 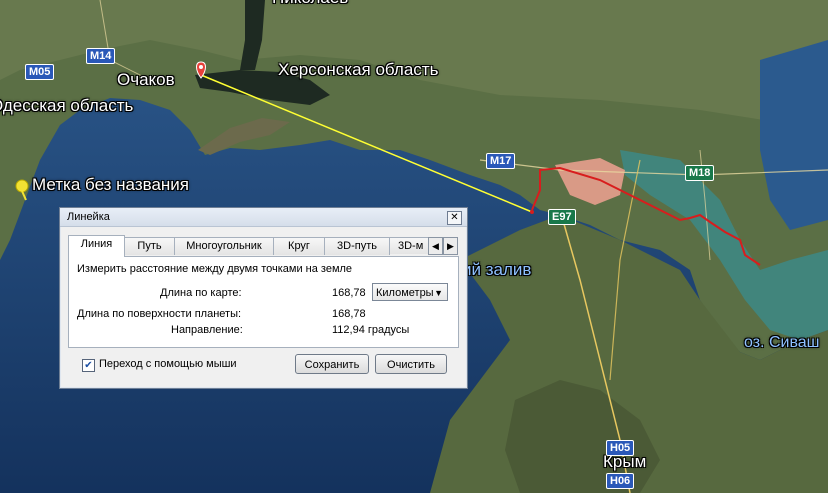 What do you see at coordinates (224, 246) in the screenshot?
I see `tab-polygon: Многоугольник` at bounding box center [224, 246].